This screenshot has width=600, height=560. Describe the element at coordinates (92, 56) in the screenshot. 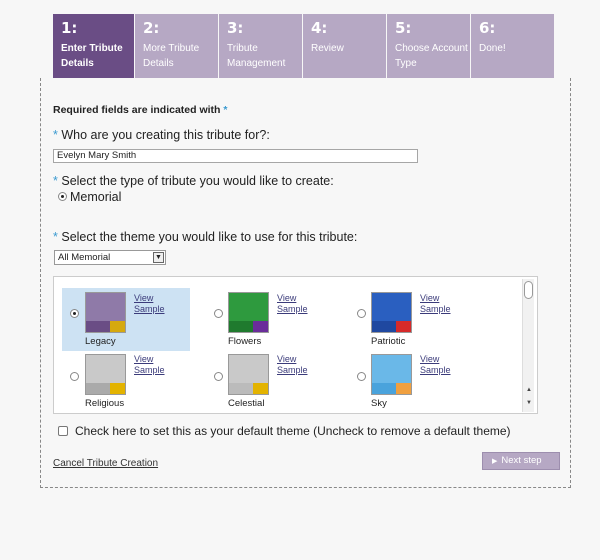

I see `step-label: Enter Tribute Details` at that location.